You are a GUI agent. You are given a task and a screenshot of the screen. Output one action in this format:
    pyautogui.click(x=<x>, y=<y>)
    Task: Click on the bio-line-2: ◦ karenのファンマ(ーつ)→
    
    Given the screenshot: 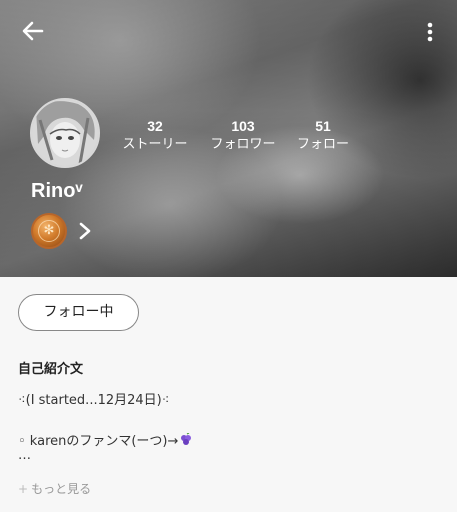 What is the action you would take?
    pyautogui.click(x=105, y=439)
    